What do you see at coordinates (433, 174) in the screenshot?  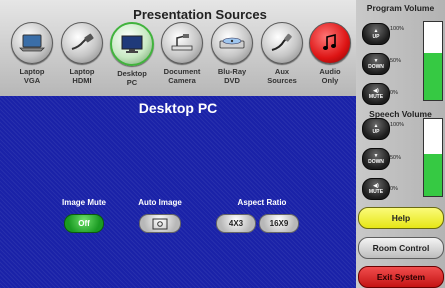 I see `speech-volume-meter-fill` at bounding box center [433, 174].